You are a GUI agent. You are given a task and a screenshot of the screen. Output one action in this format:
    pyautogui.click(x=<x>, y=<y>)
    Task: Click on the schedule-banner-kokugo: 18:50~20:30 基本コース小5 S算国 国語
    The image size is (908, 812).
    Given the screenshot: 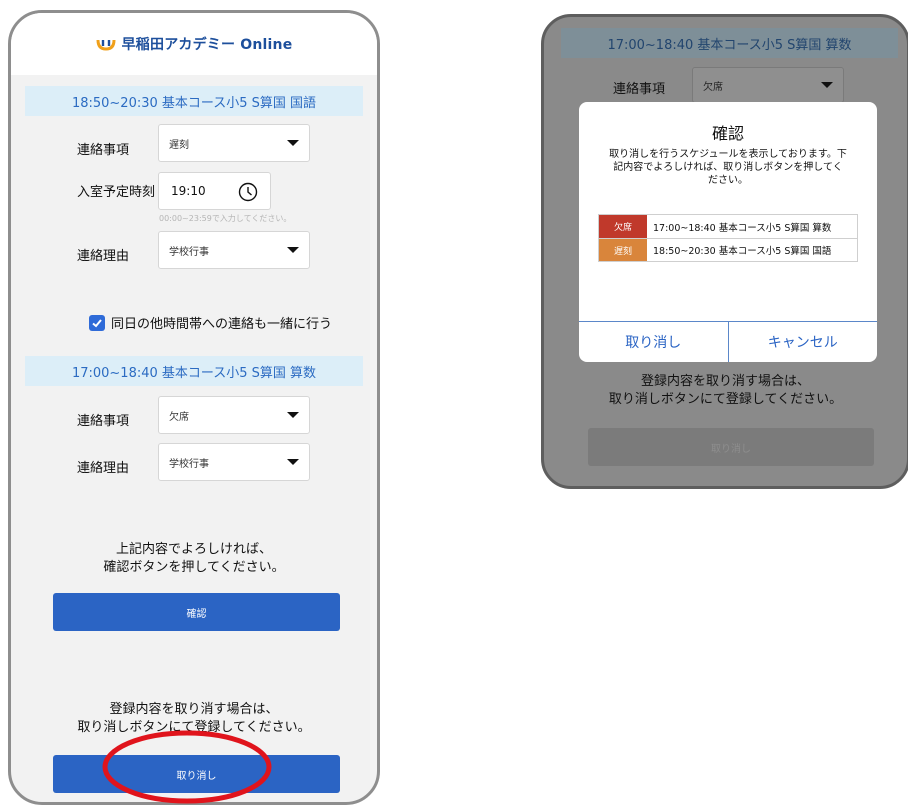 What is the action you would take?
    pyautogui.click(x=194, y=101)
    